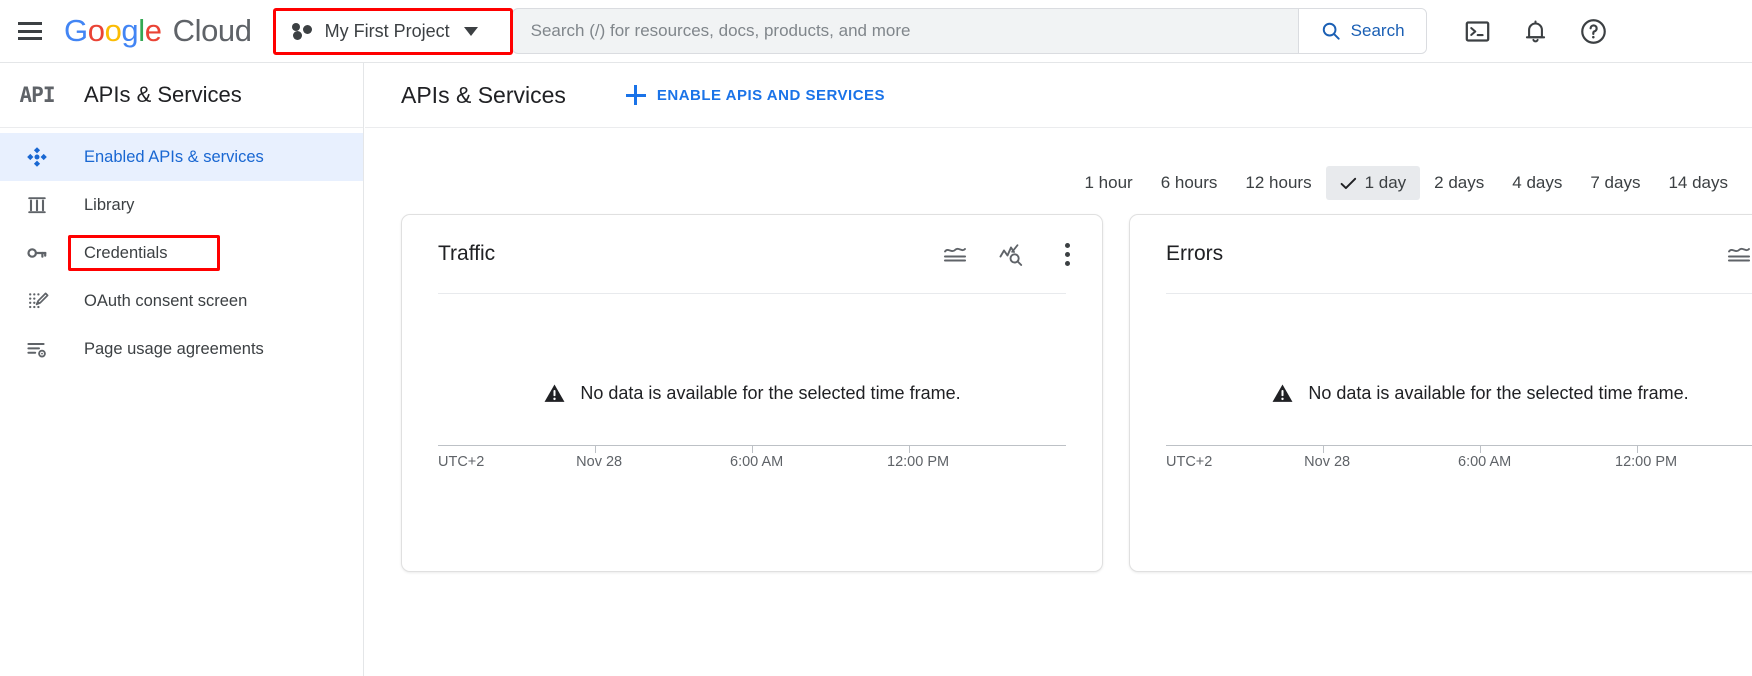  What do you see at coordinates (109, 204) in the screenshot?
I see `sidebar-item-label: Library` at bounding box center [109, 204].